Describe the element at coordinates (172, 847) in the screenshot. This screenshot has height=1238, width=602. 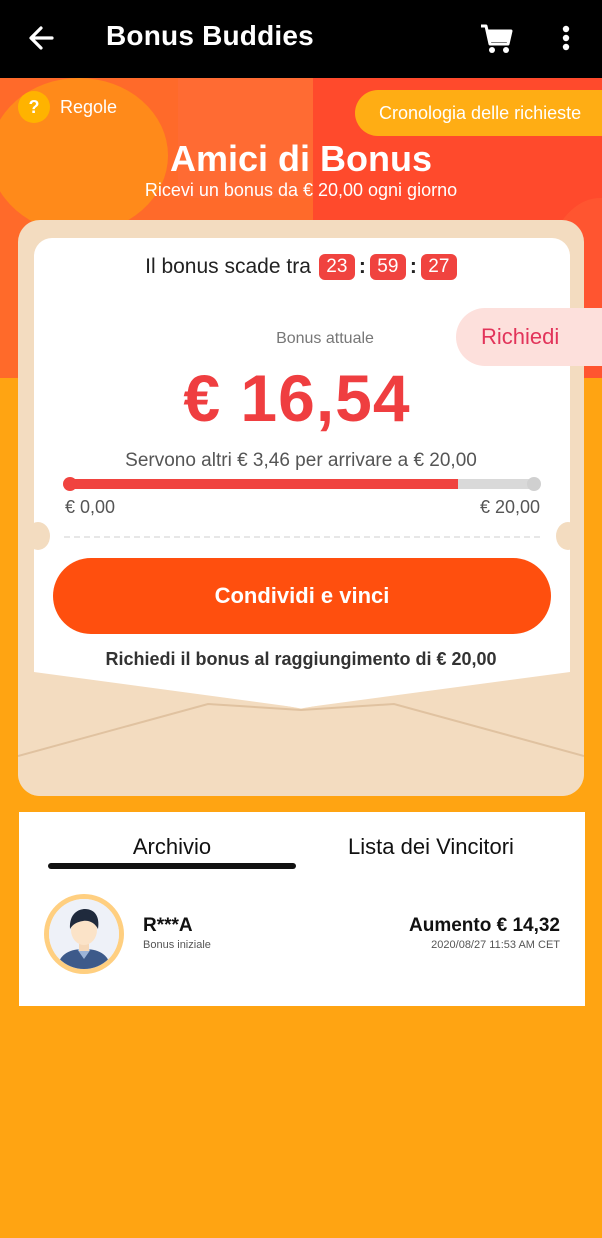
I see `tab-archive: Archivio` at that location.